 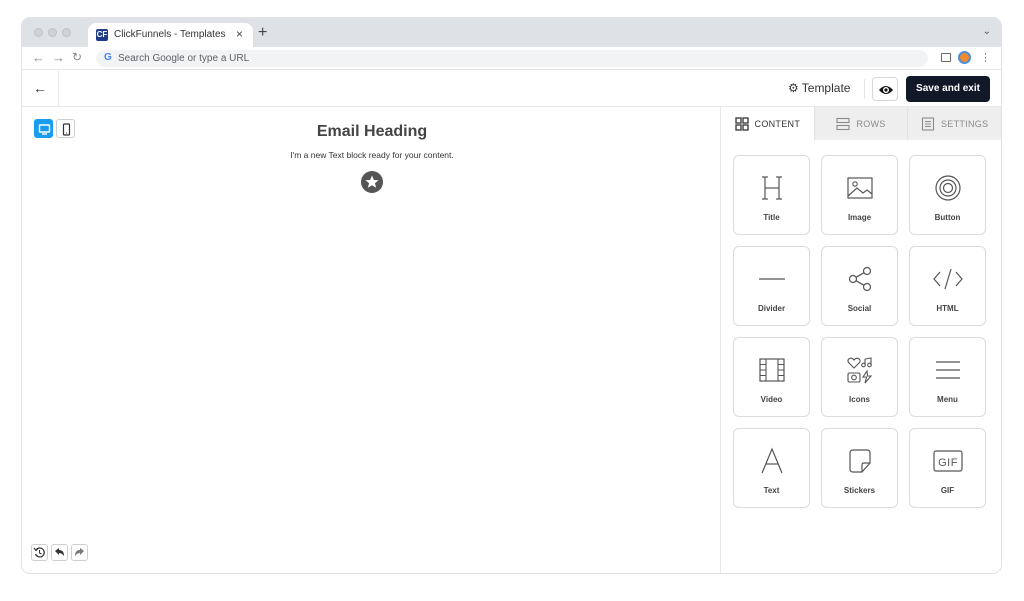 What do you see at coordinates (947, 370) in the screenshot?
I see `menu-icon` at bounding box center [947, 370].